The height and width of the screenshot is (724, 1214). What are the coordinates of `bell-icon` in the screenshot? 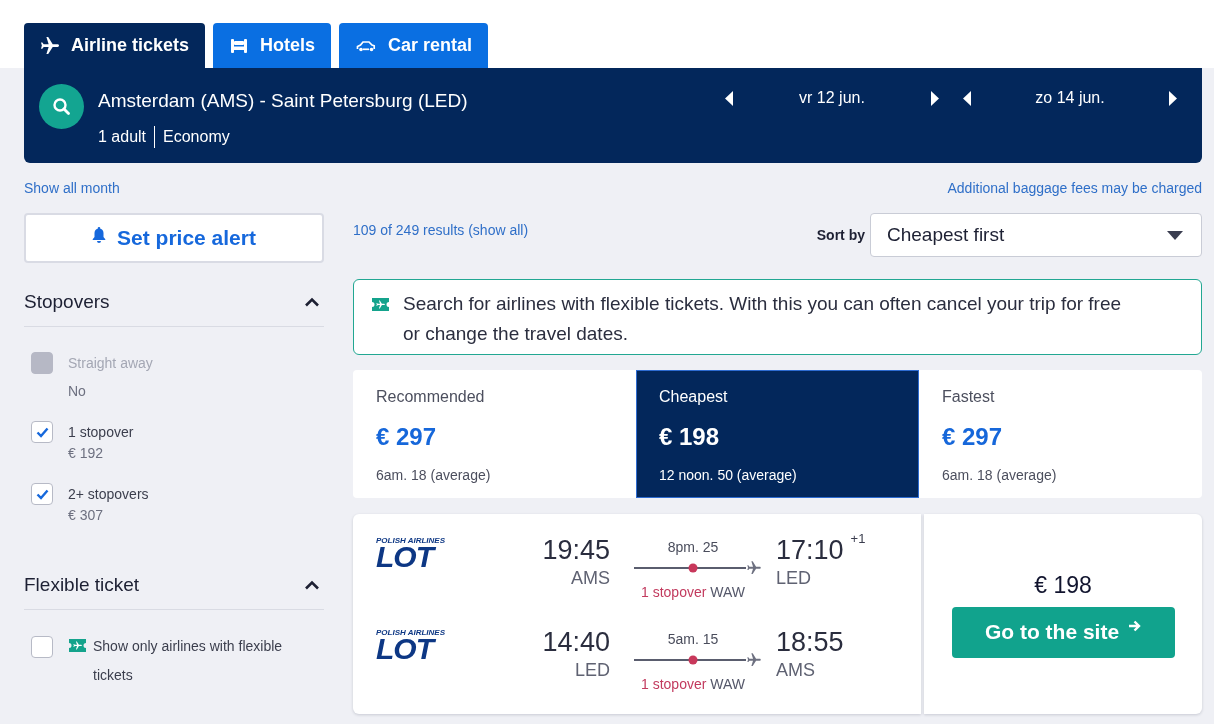 It's located at (99, 235).